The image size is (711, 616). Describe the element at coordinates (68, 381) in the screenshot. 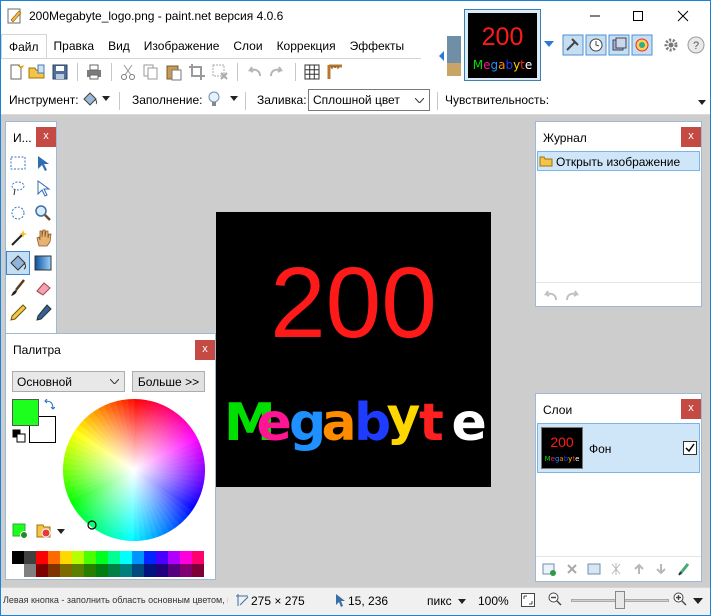

I see `palette-mode-select: Основной` at that location.